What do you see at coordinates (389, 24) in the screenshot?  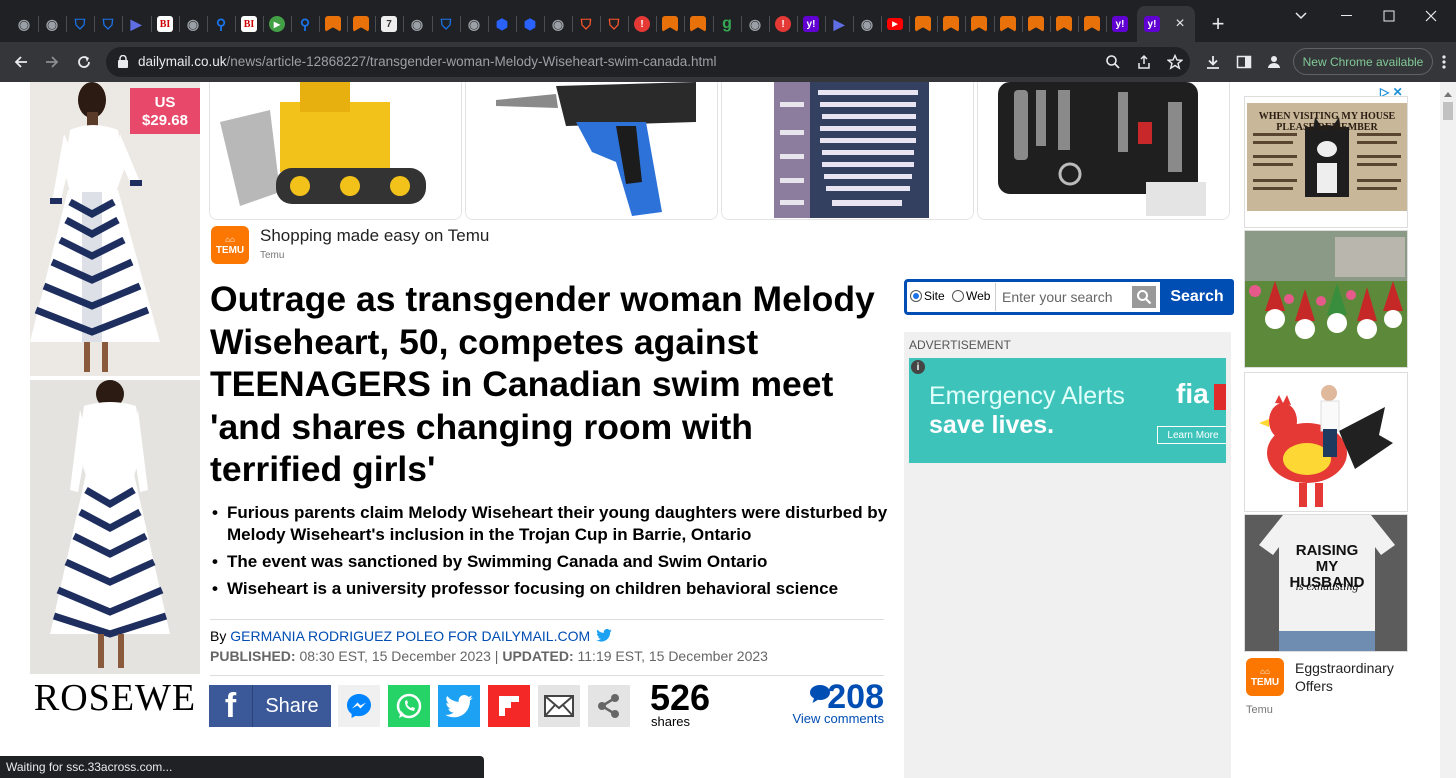 I see `browser-tab: 7` at bounding box center [389, 24].